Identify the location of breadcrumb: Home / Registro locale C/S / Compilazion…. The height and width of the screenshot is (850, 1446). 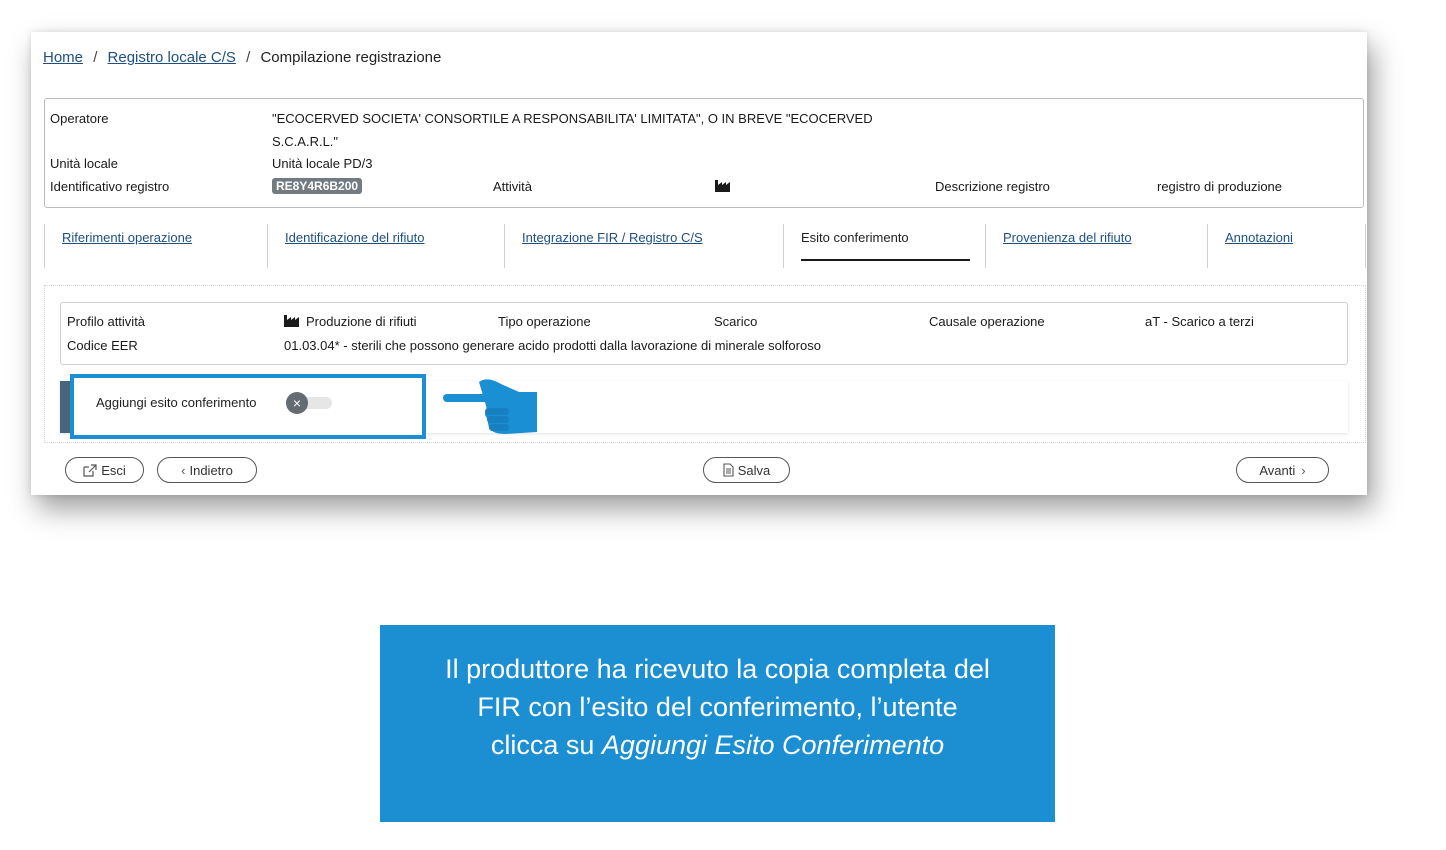
(242, 57).